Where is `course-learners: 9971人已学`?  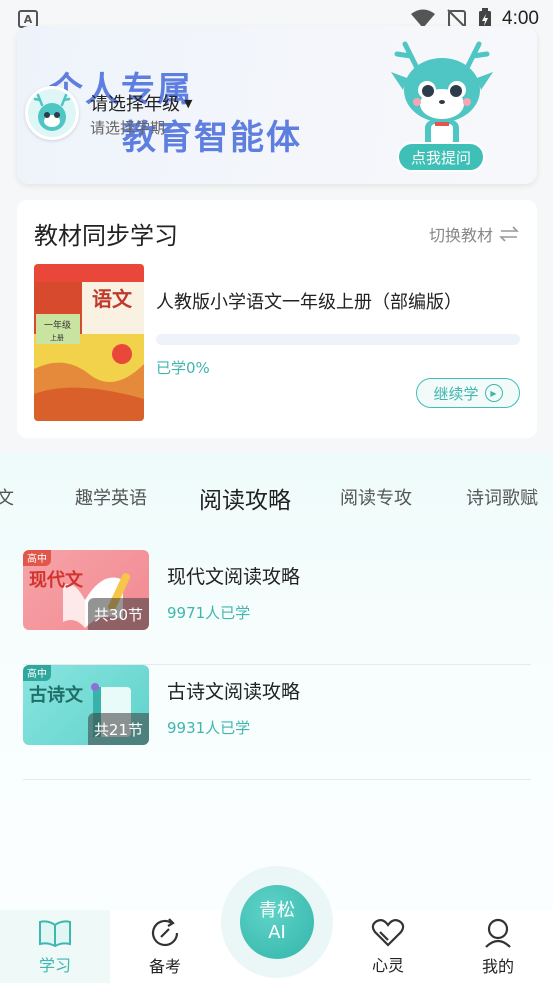
course-learners: 9971人已学 is located at coordinates (209, 613).